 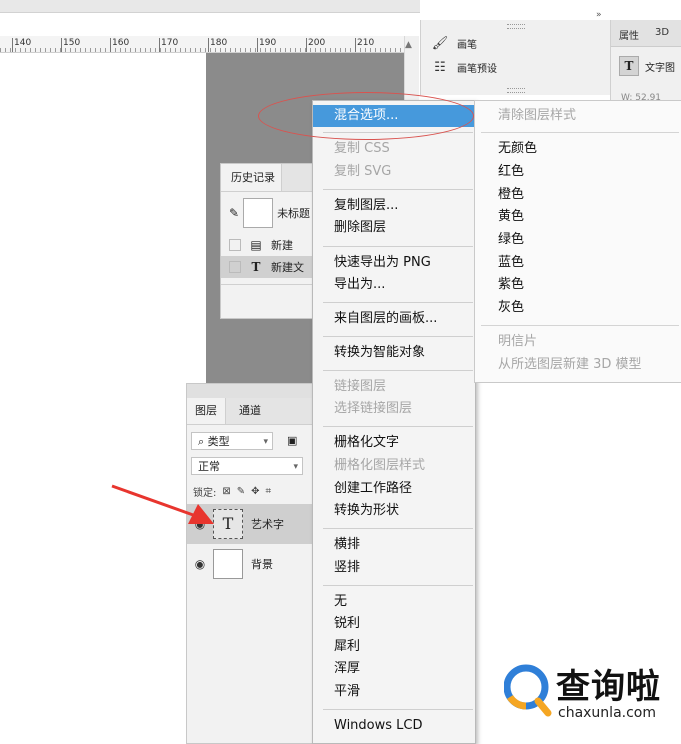 I want to click on ruler-tick: 140, so click(x=22, y=45).